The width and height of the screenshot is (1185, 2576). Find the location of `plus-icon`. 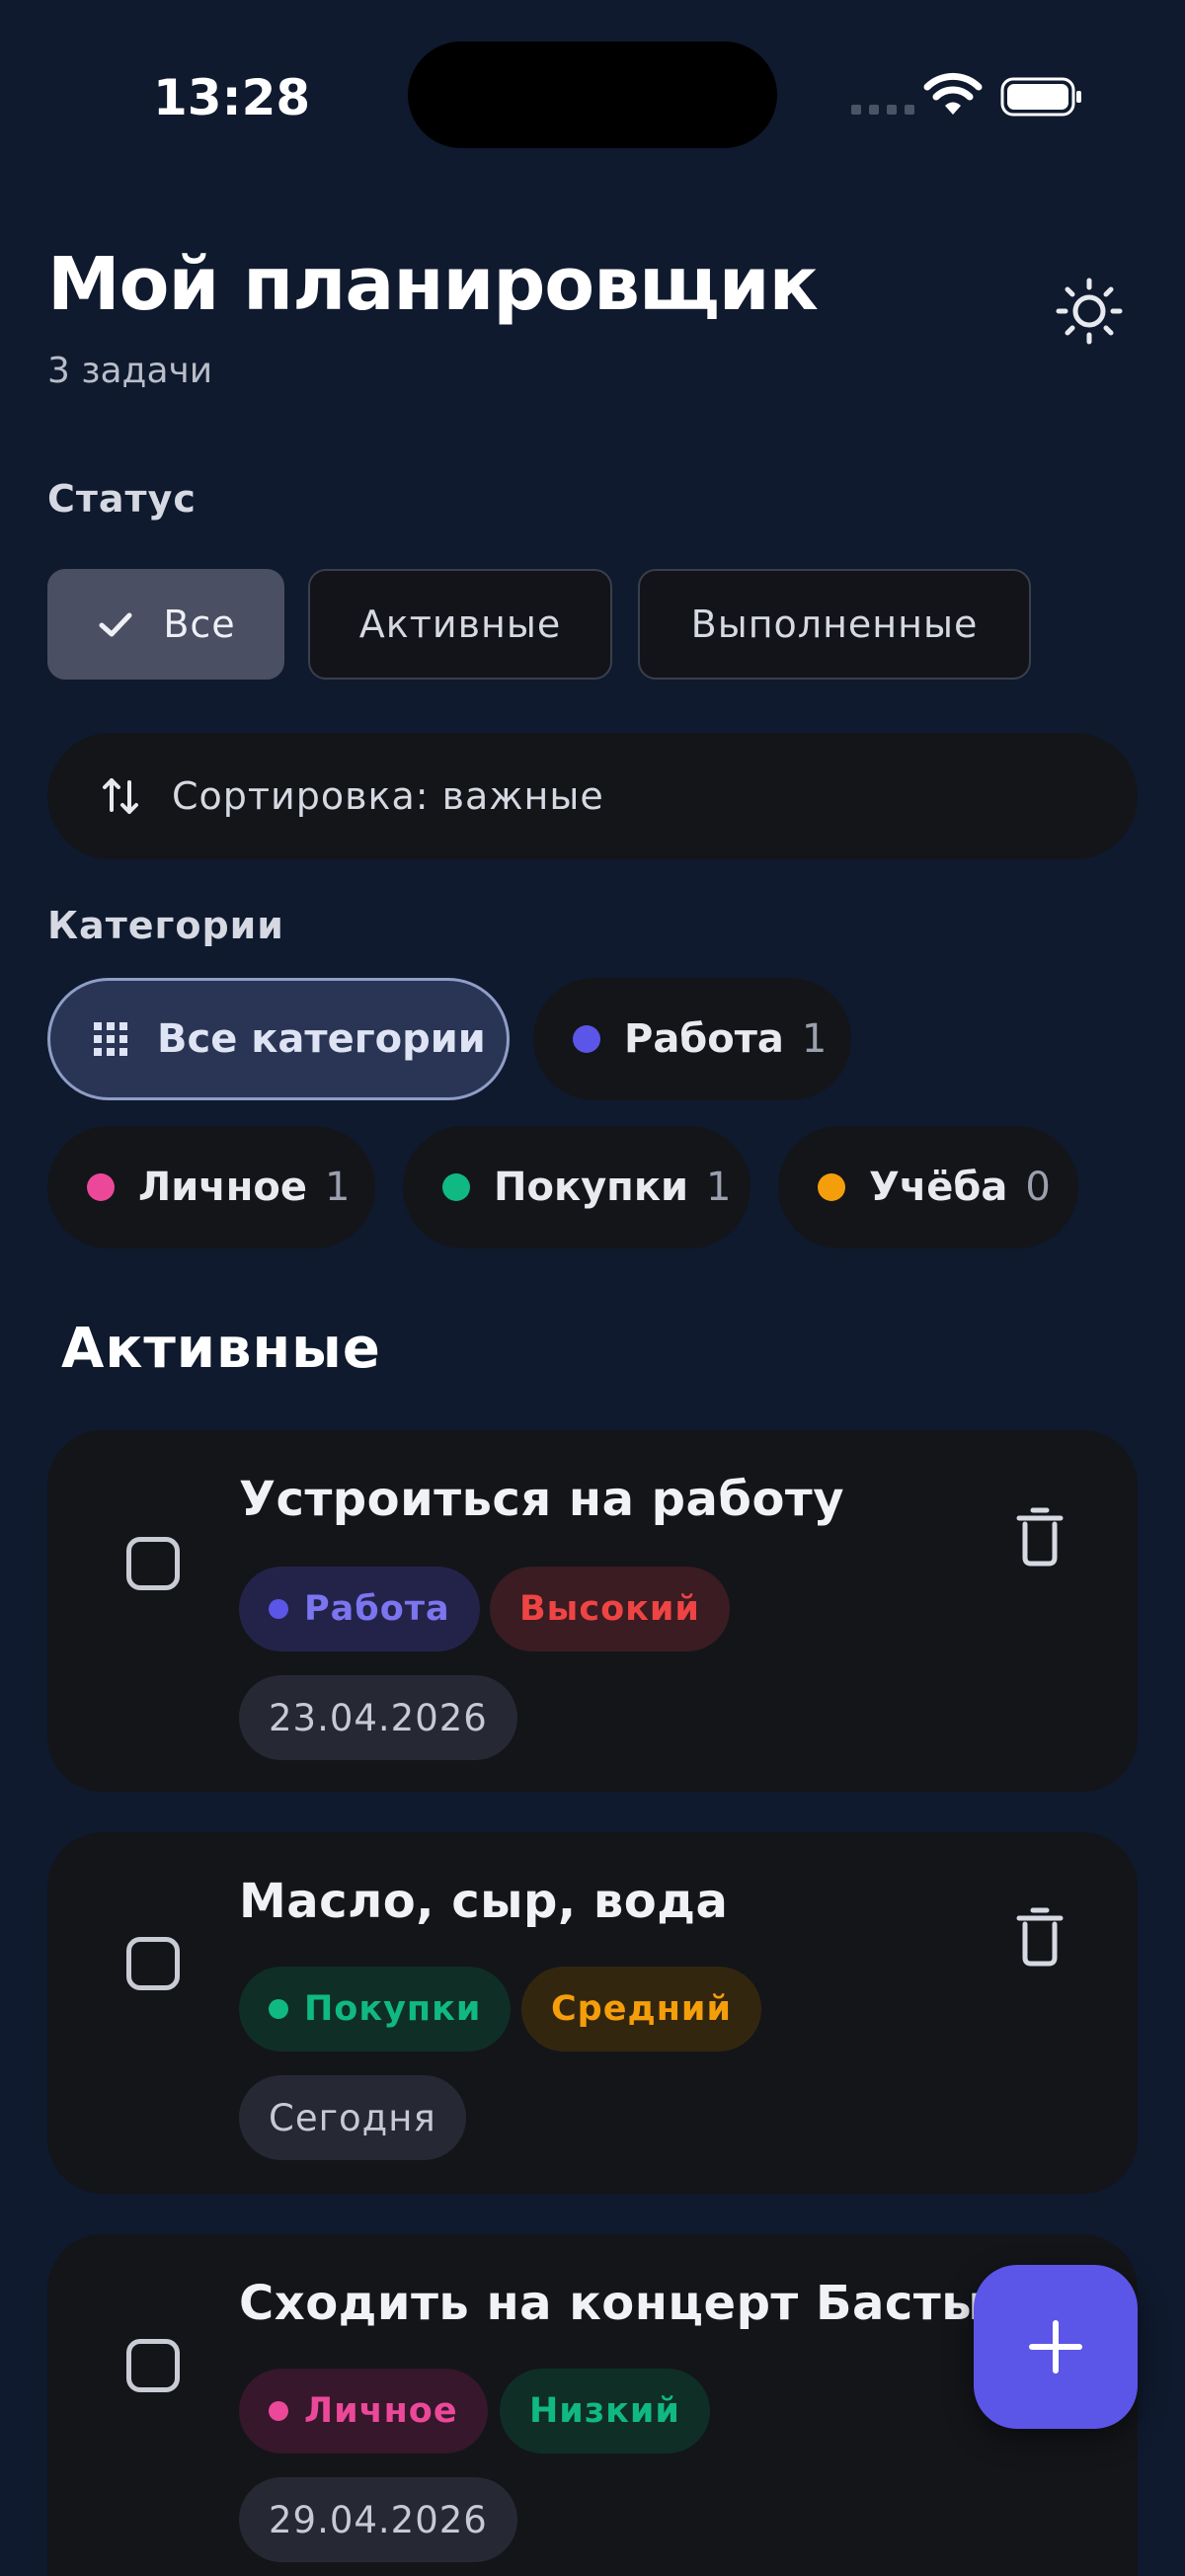

plus-icon is located at coordinates (1055, 2347).